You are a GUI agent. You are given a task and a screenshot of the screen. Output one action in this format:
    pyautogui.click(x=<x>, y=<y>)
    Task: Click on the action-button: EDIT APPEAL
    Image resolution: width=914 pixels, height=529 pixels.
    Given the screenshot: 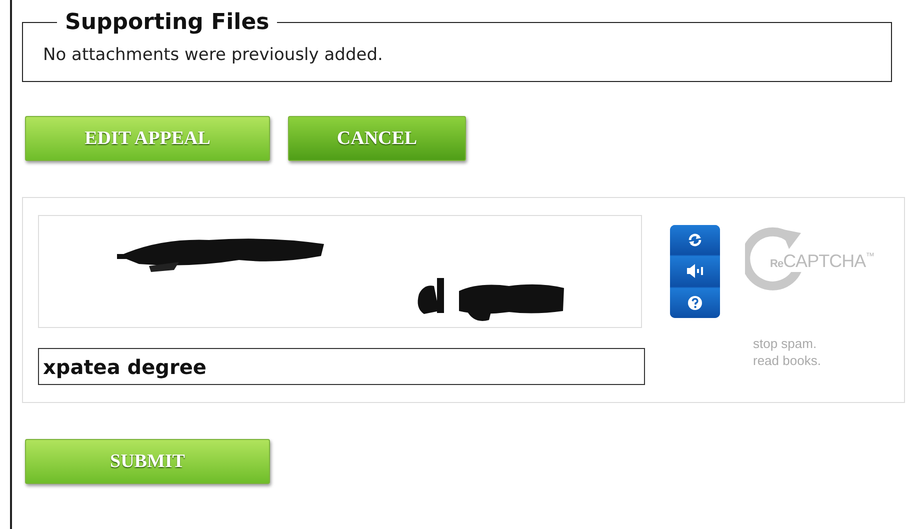 What is the action you would take?
    pyautogui.click(x=147, y=138)
    